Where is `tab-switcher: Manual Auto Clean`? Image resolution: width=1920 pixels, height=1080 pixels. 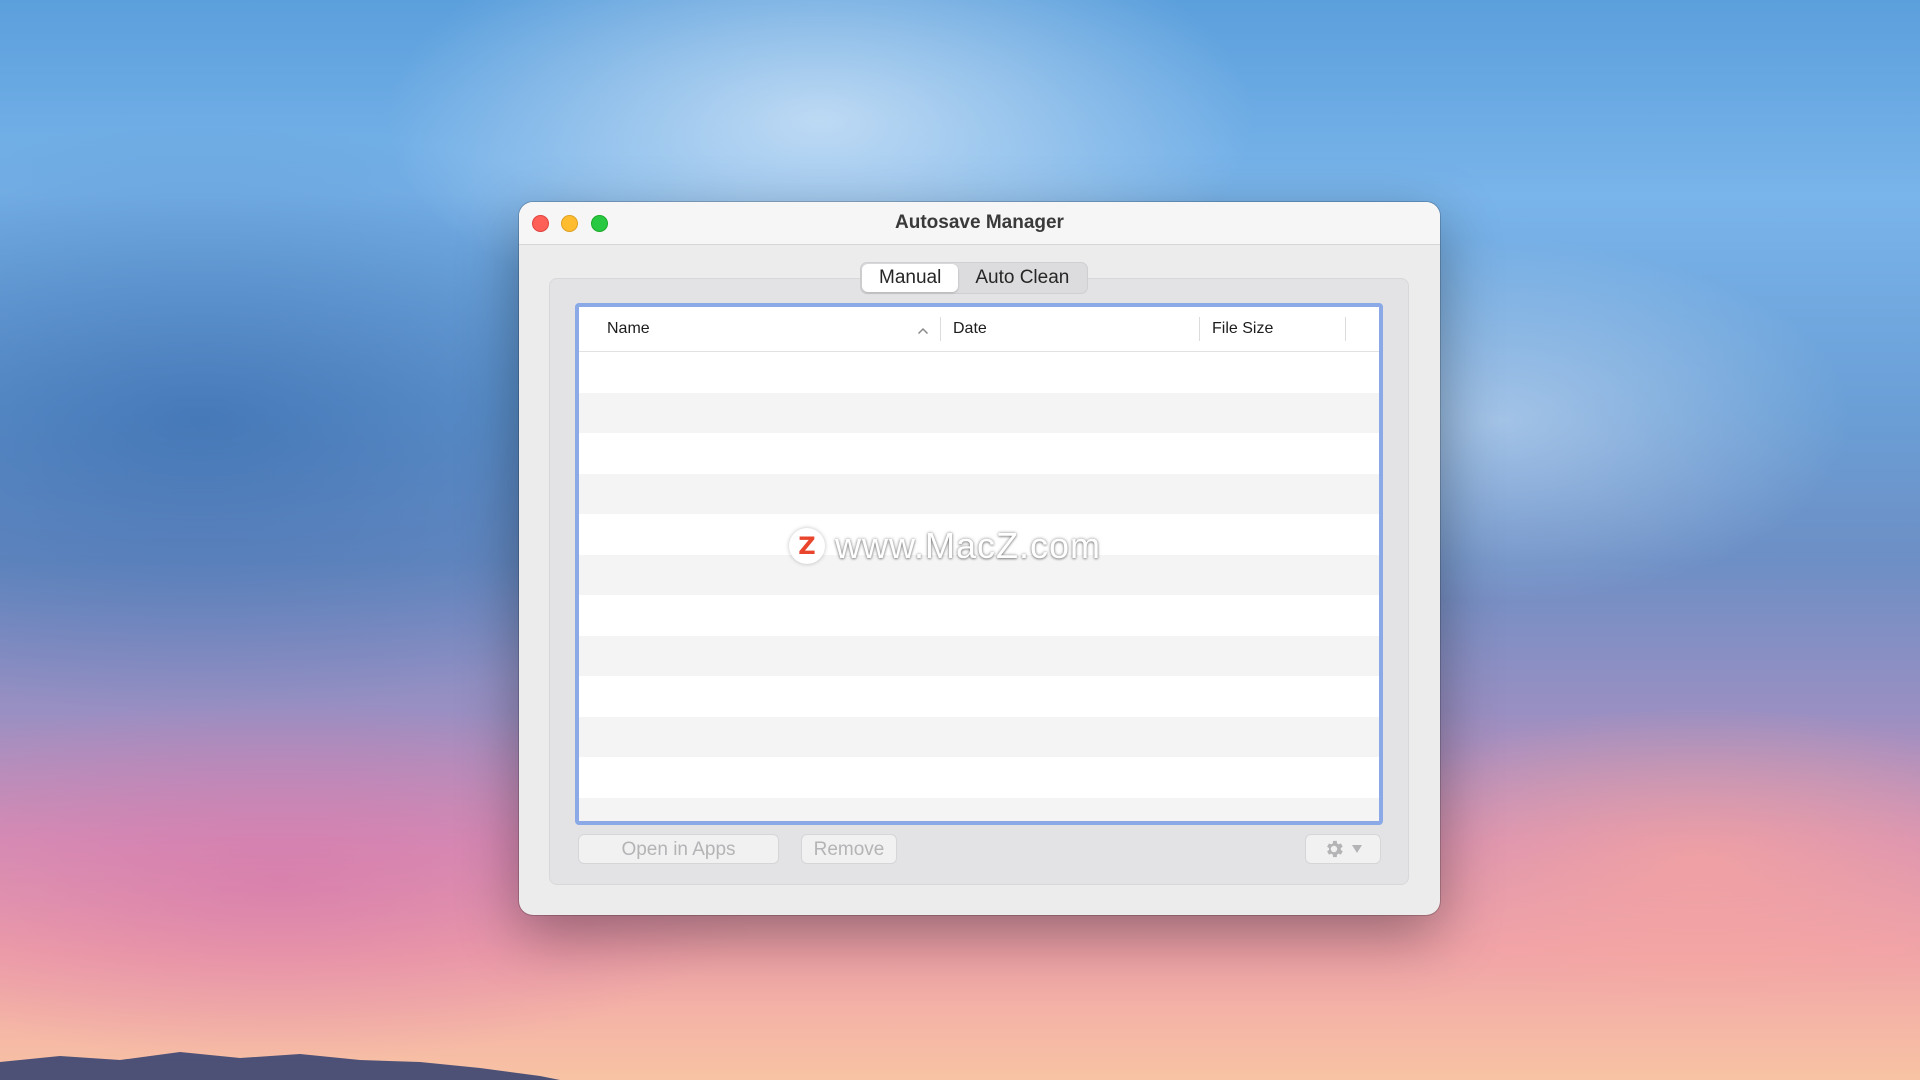 tab-switcher: Manual Auto Clean is located at coordinates (974, 278).